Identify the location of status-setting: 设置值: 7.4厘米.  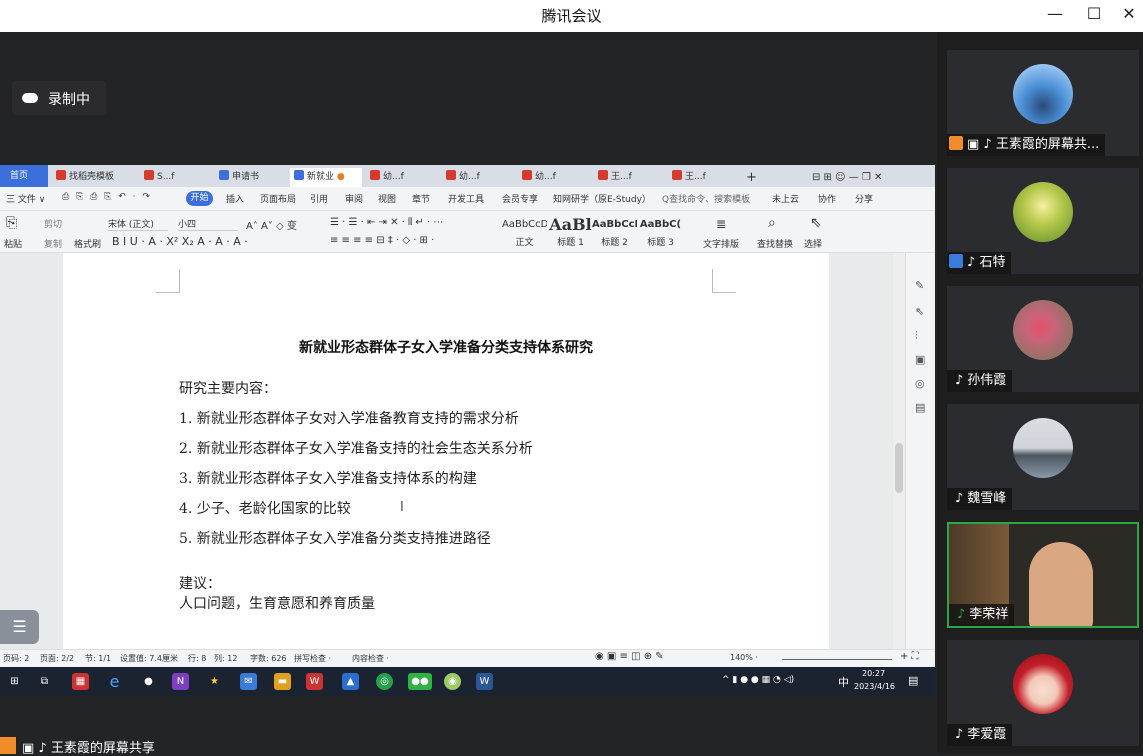
(149, 658).